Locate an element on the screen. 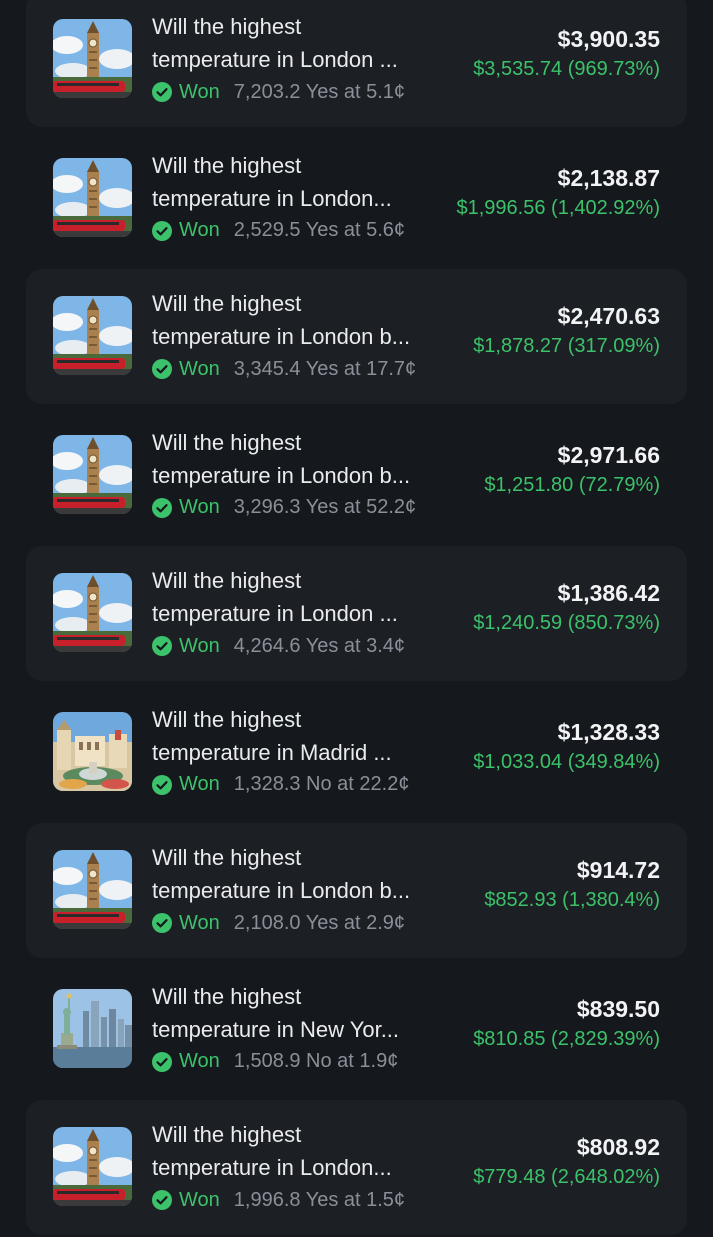 This screenshot has width=713, height=1237. position-status: Won 1,996.8 Yes at 1.5¢ is located at coordinates (278, 1200).